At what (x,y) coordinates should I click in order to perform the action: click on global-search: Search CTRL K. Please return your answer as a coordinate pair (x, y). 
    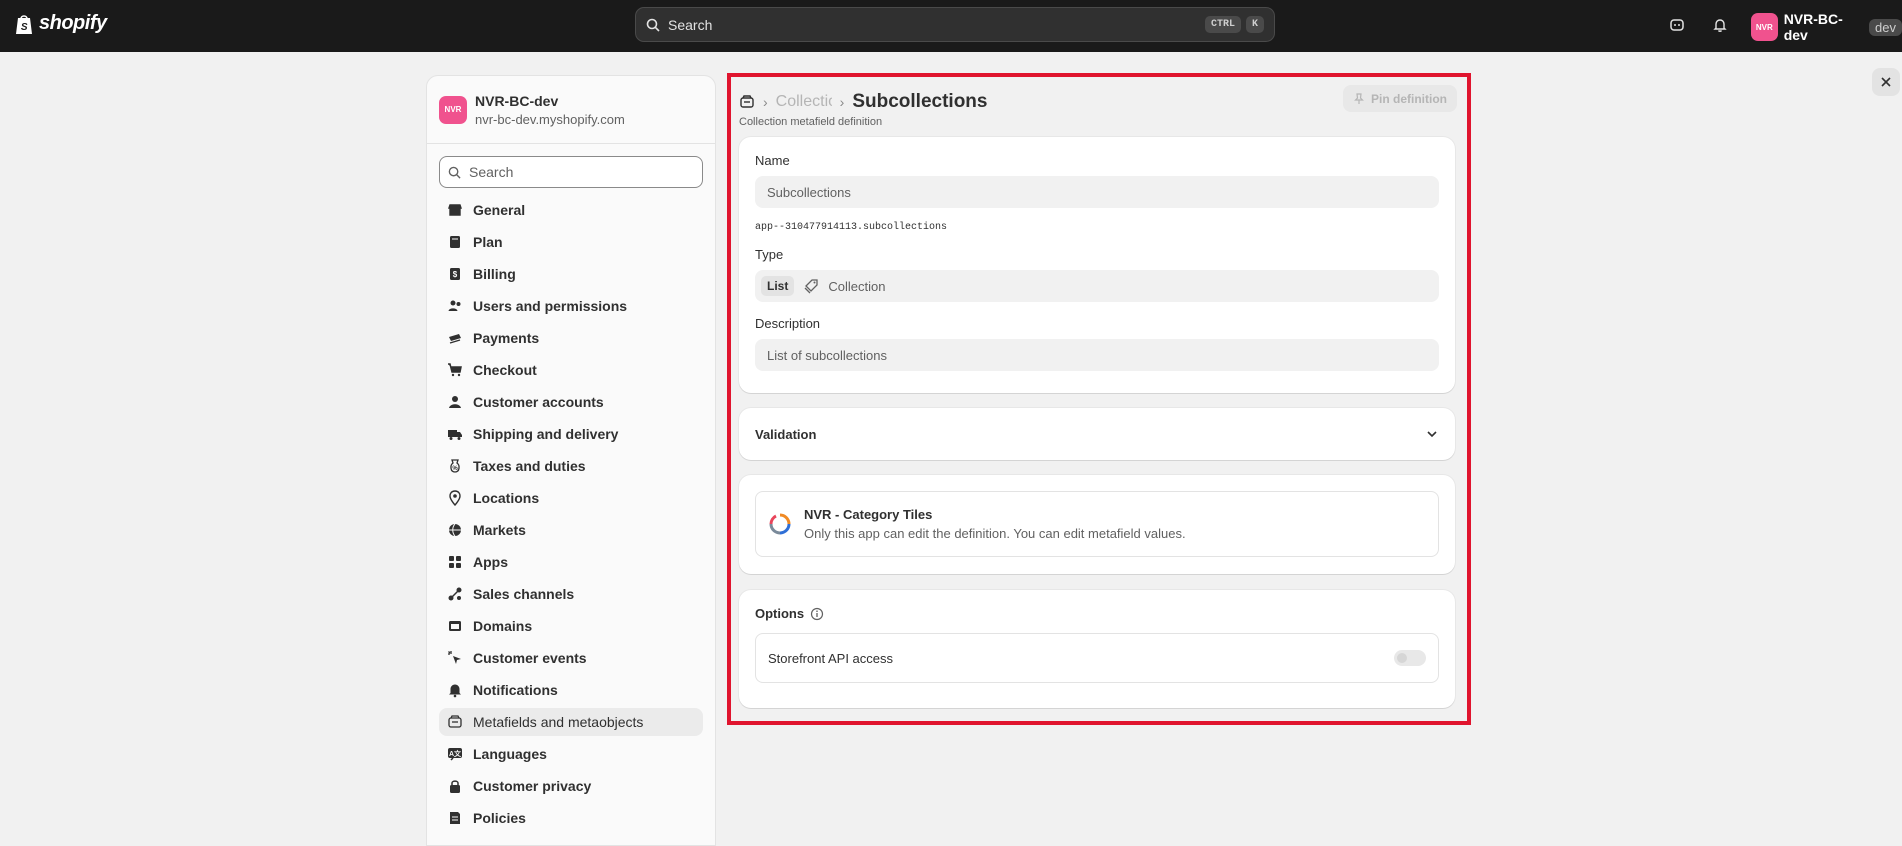
    Looking at the image, I should click on (955, 24).